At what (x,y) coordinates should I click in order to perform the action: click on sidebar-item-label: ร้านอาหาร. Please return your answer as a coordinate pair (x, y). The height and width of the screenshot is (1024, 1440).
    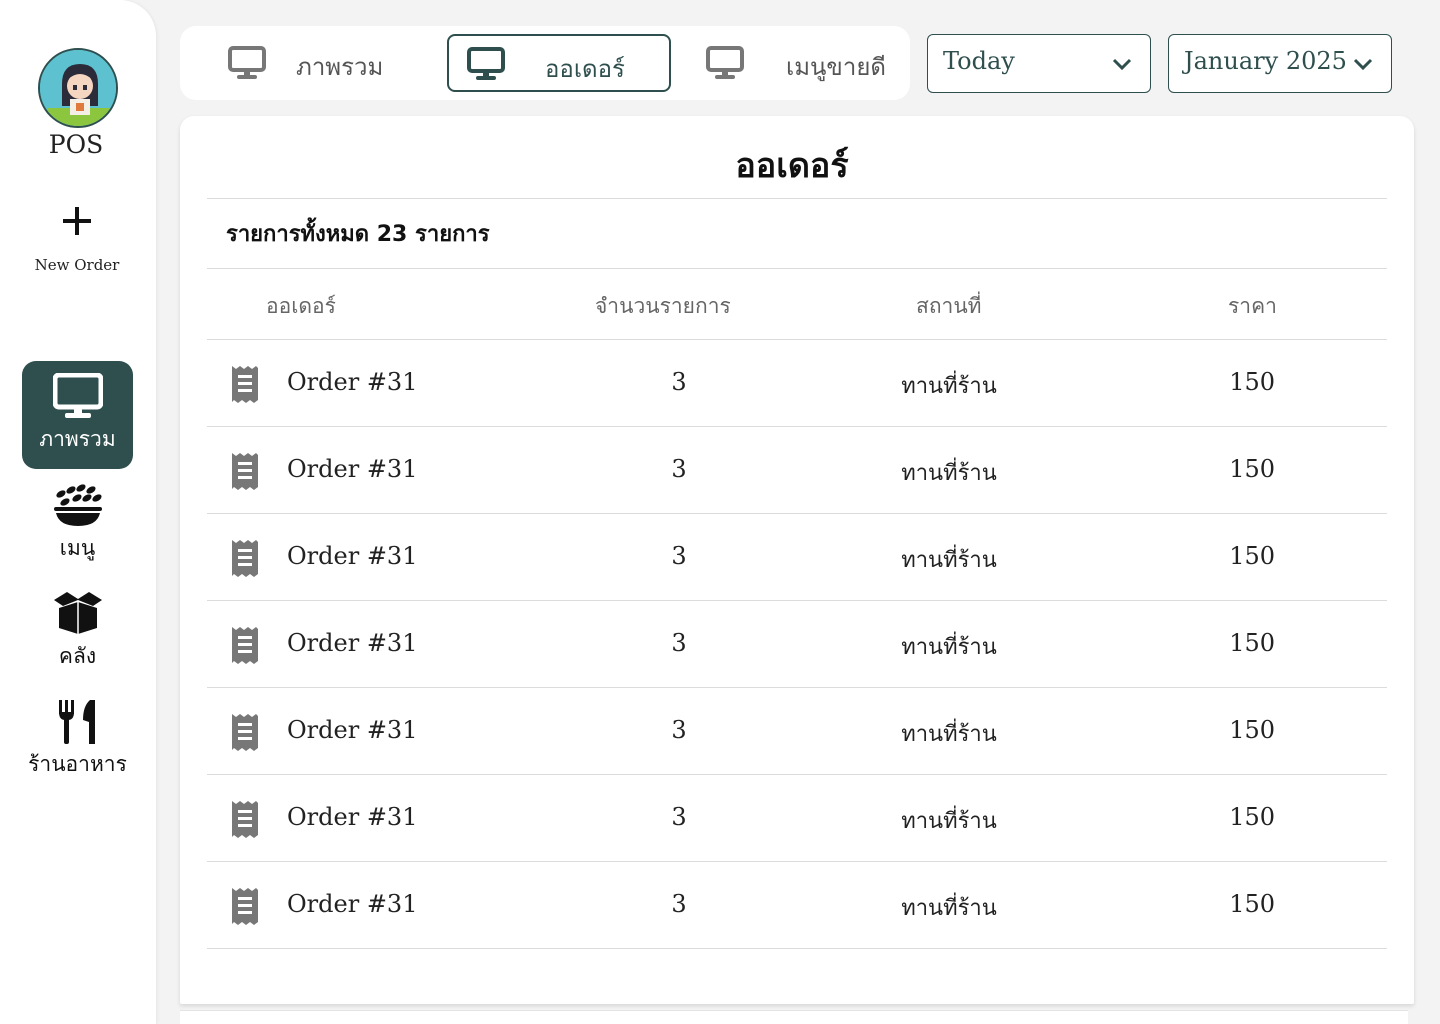
    Looking at the image, I should click on (77, 764).